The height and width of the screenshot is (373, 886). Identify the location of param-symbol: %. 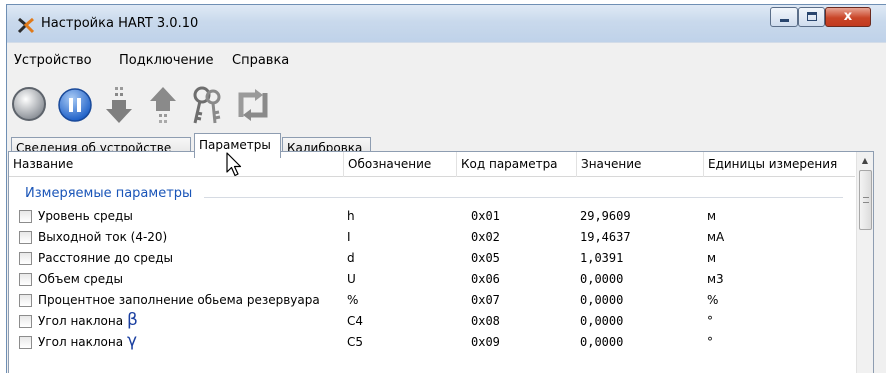
(353, 300).